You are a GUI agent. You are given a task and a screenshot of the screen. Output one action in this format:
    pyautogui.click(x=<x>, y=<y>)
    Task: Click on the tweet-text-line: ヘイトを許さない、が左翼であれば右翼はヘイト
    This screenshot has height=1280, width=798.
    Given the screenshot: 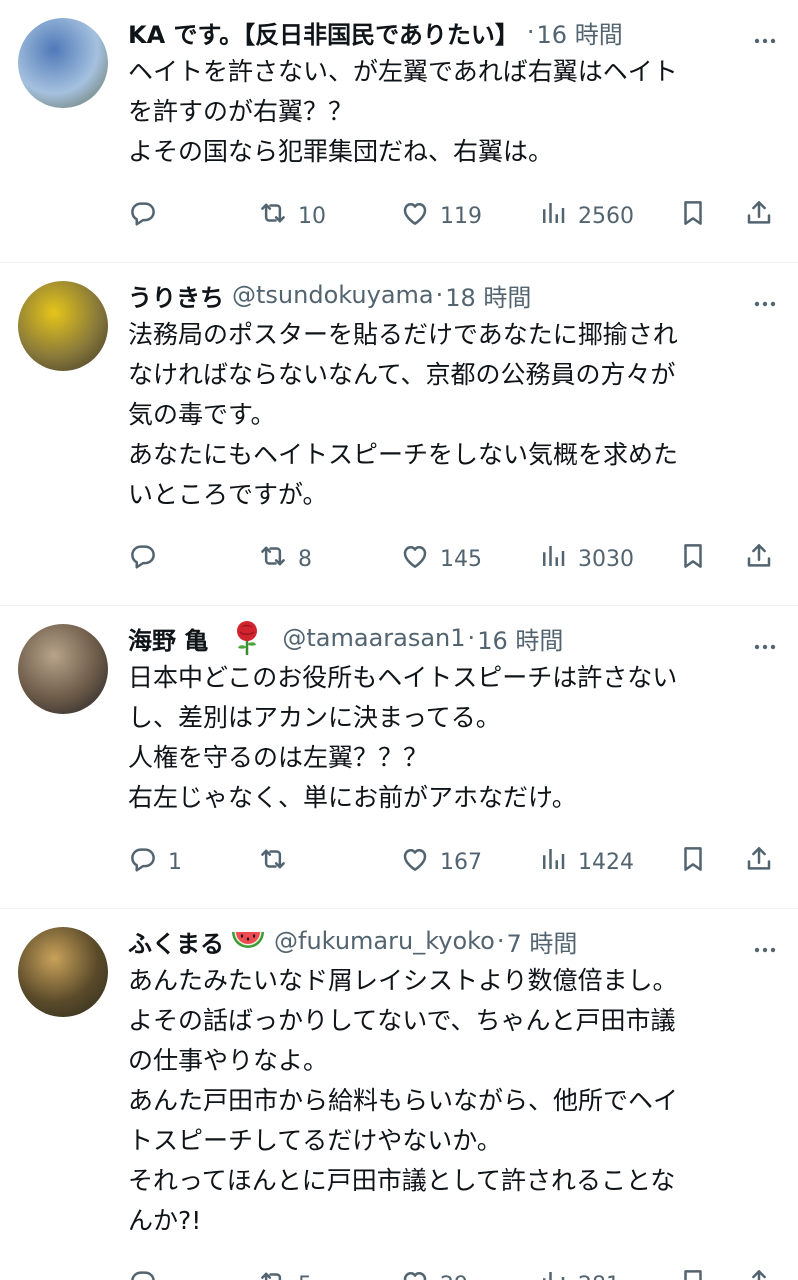 What is the action you would take?
    pyautogui.click(x=403, y=71)
    